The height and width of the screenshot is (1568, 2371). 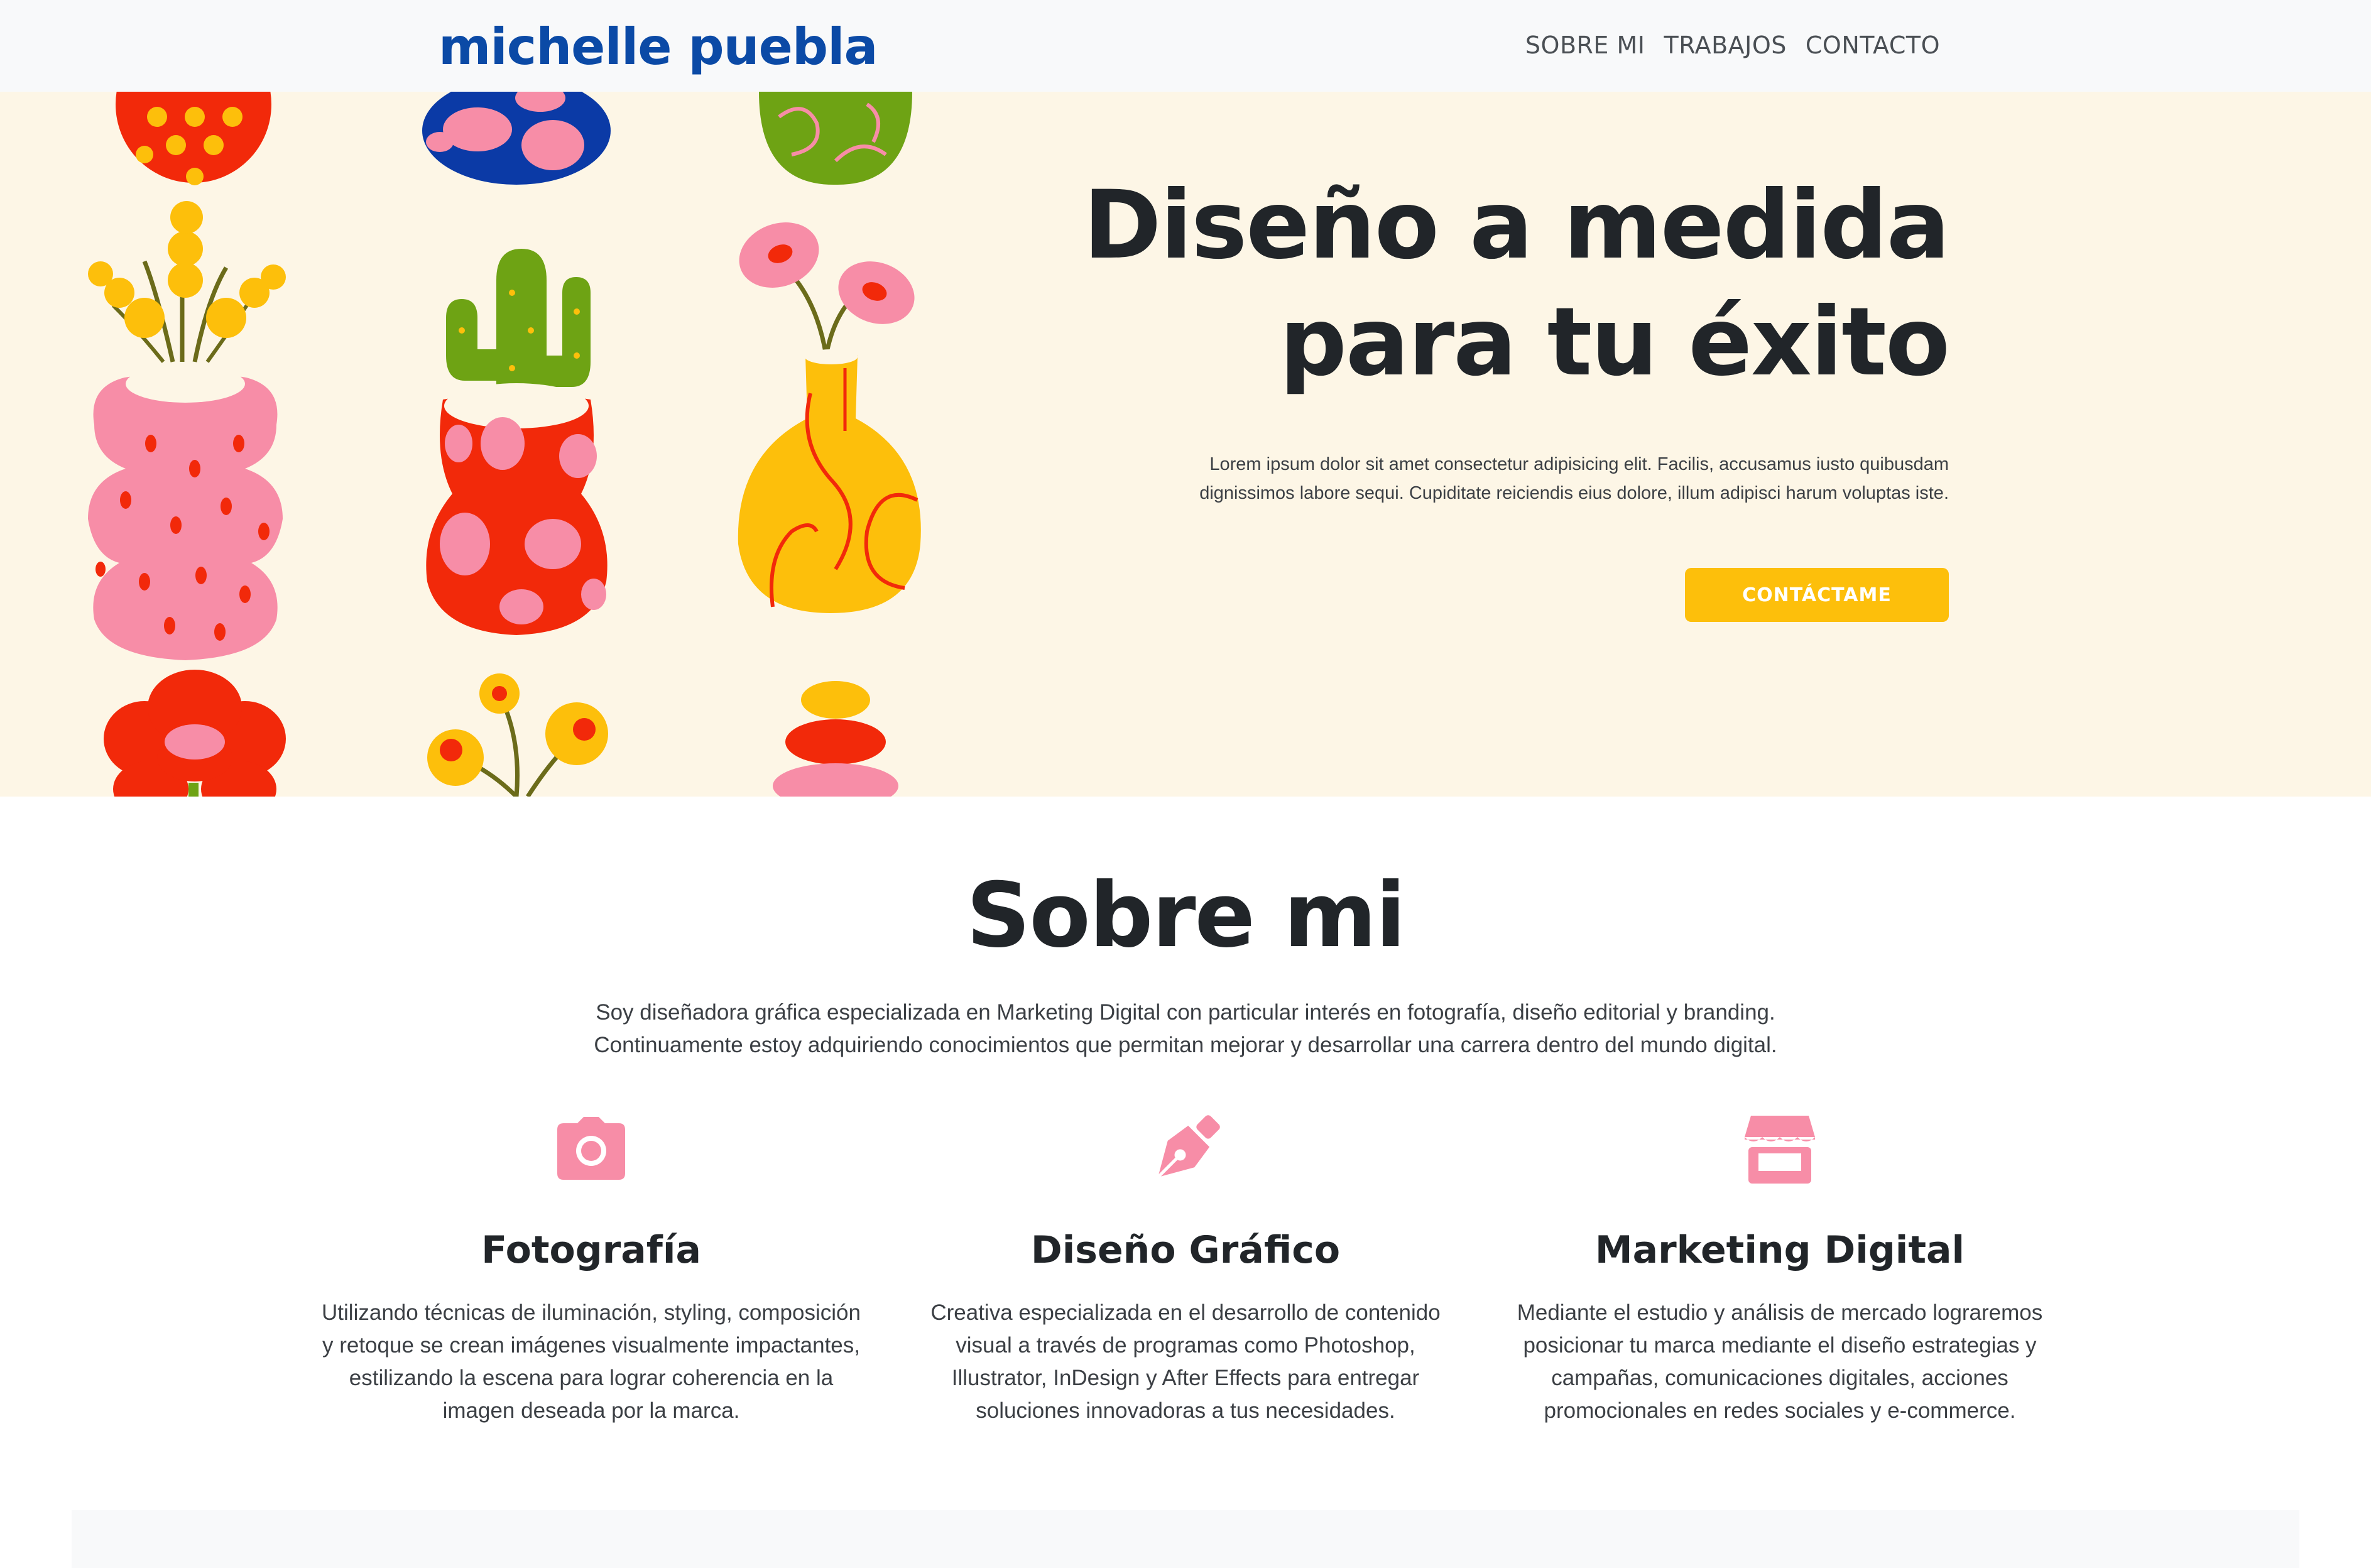 I want to click on camera-icon, so click(x=591, y=1148).